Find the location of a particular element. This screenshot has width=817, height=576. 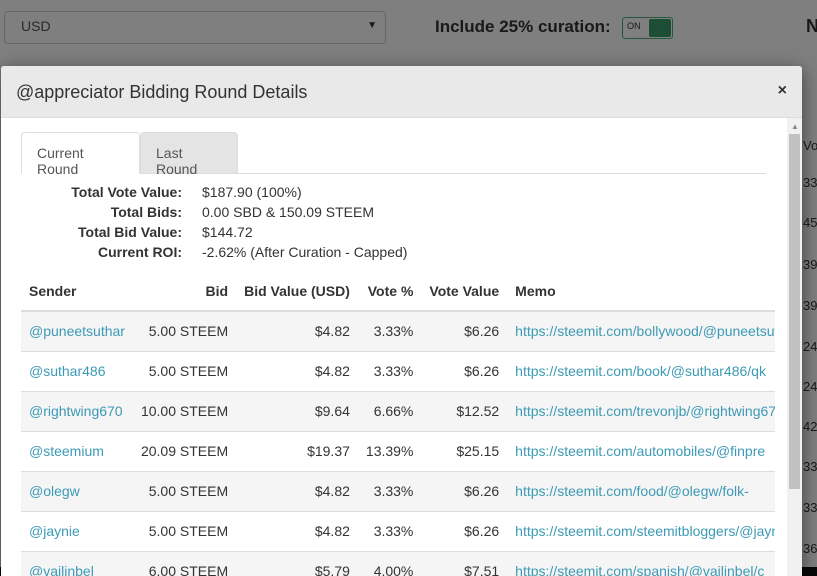

summary-value: 0.00 SBD & 150.09 STEEM is located at coordinates (288, 212).